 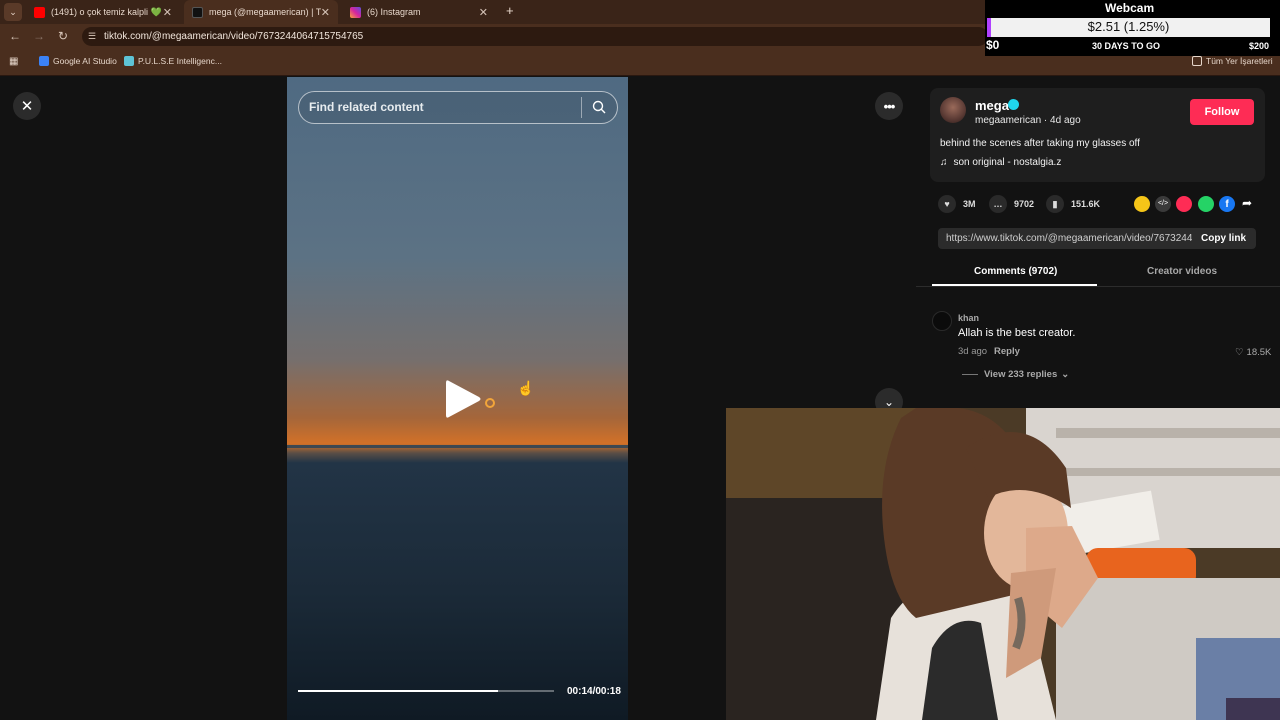 What do you see at coordinates (1007, 351) in the screenshot?
I see `reply-button: Reply` at bounding box center [1007, 351].